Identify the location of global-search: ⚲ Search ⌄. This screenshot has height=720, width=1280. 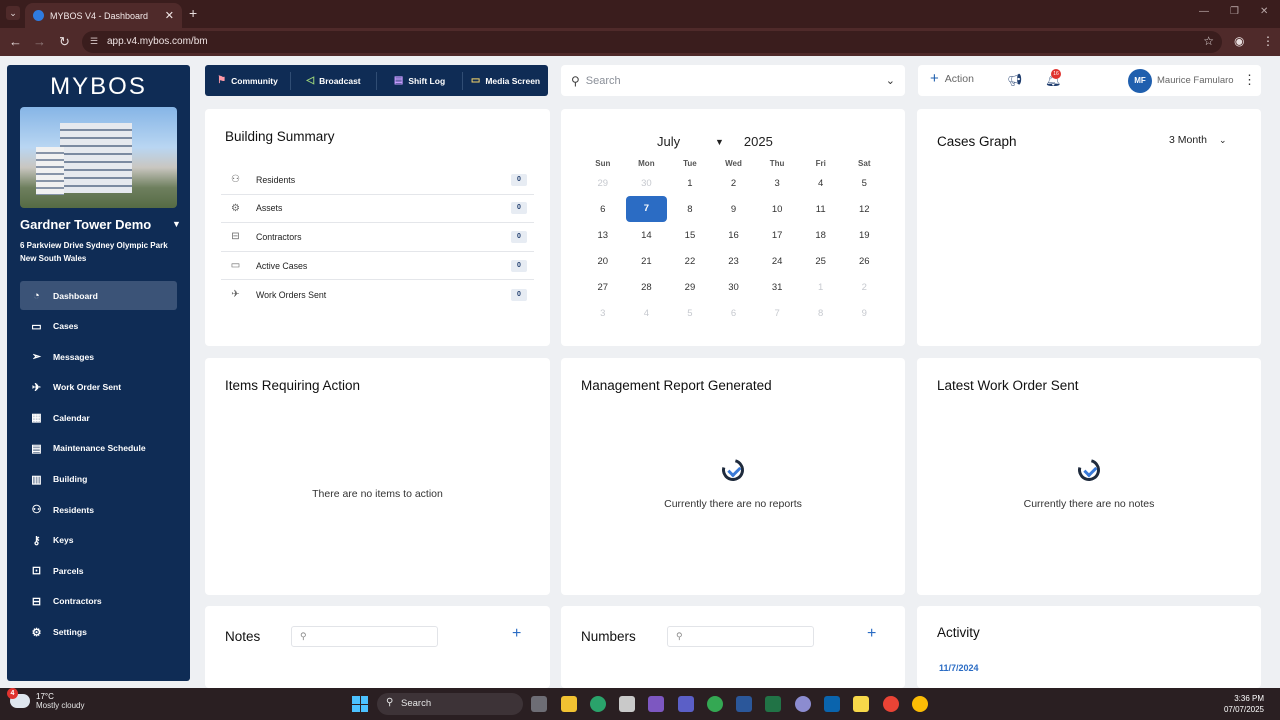
(733, 80).